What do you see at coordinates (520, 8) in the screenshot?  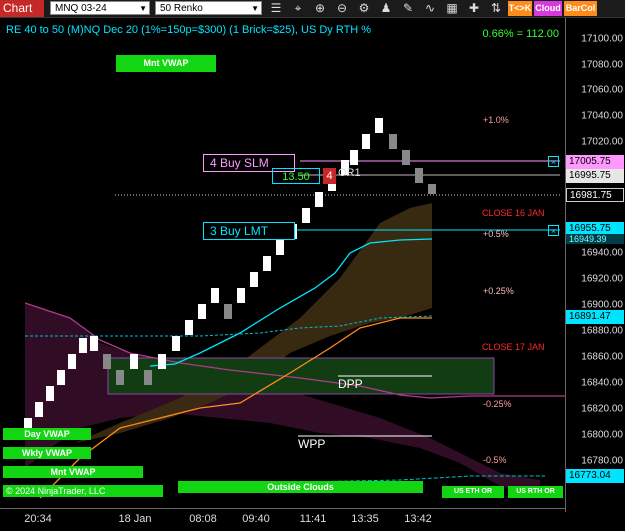 I see `tk-button: T<>K` at bounding box center [520, 8].